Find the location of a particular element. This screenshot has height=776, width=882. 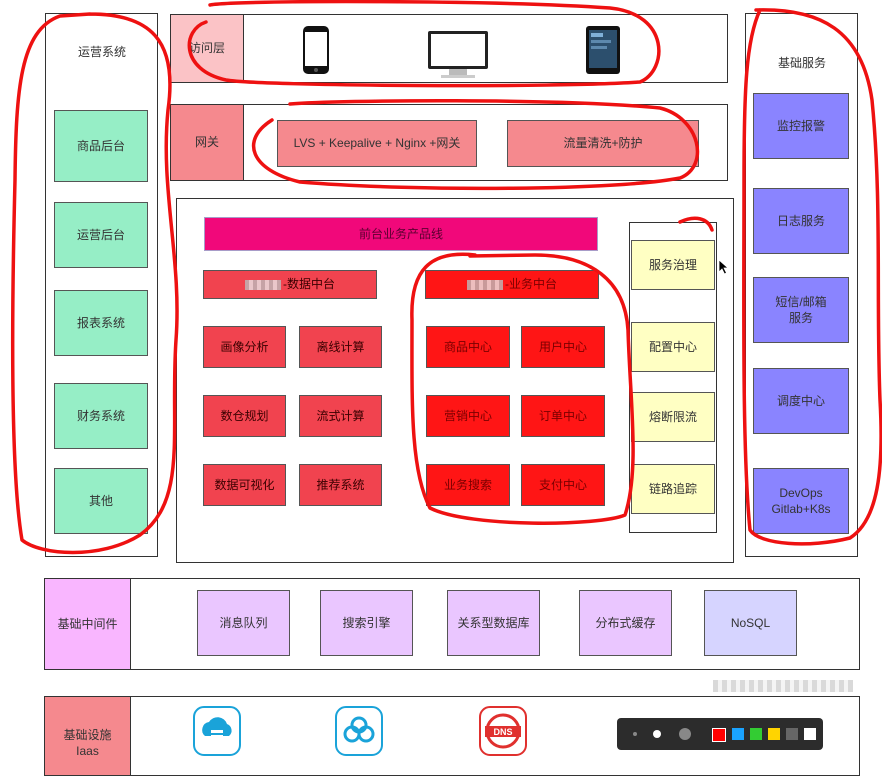

mw-nosql: NoSQL is located at coordinates (750, 623).